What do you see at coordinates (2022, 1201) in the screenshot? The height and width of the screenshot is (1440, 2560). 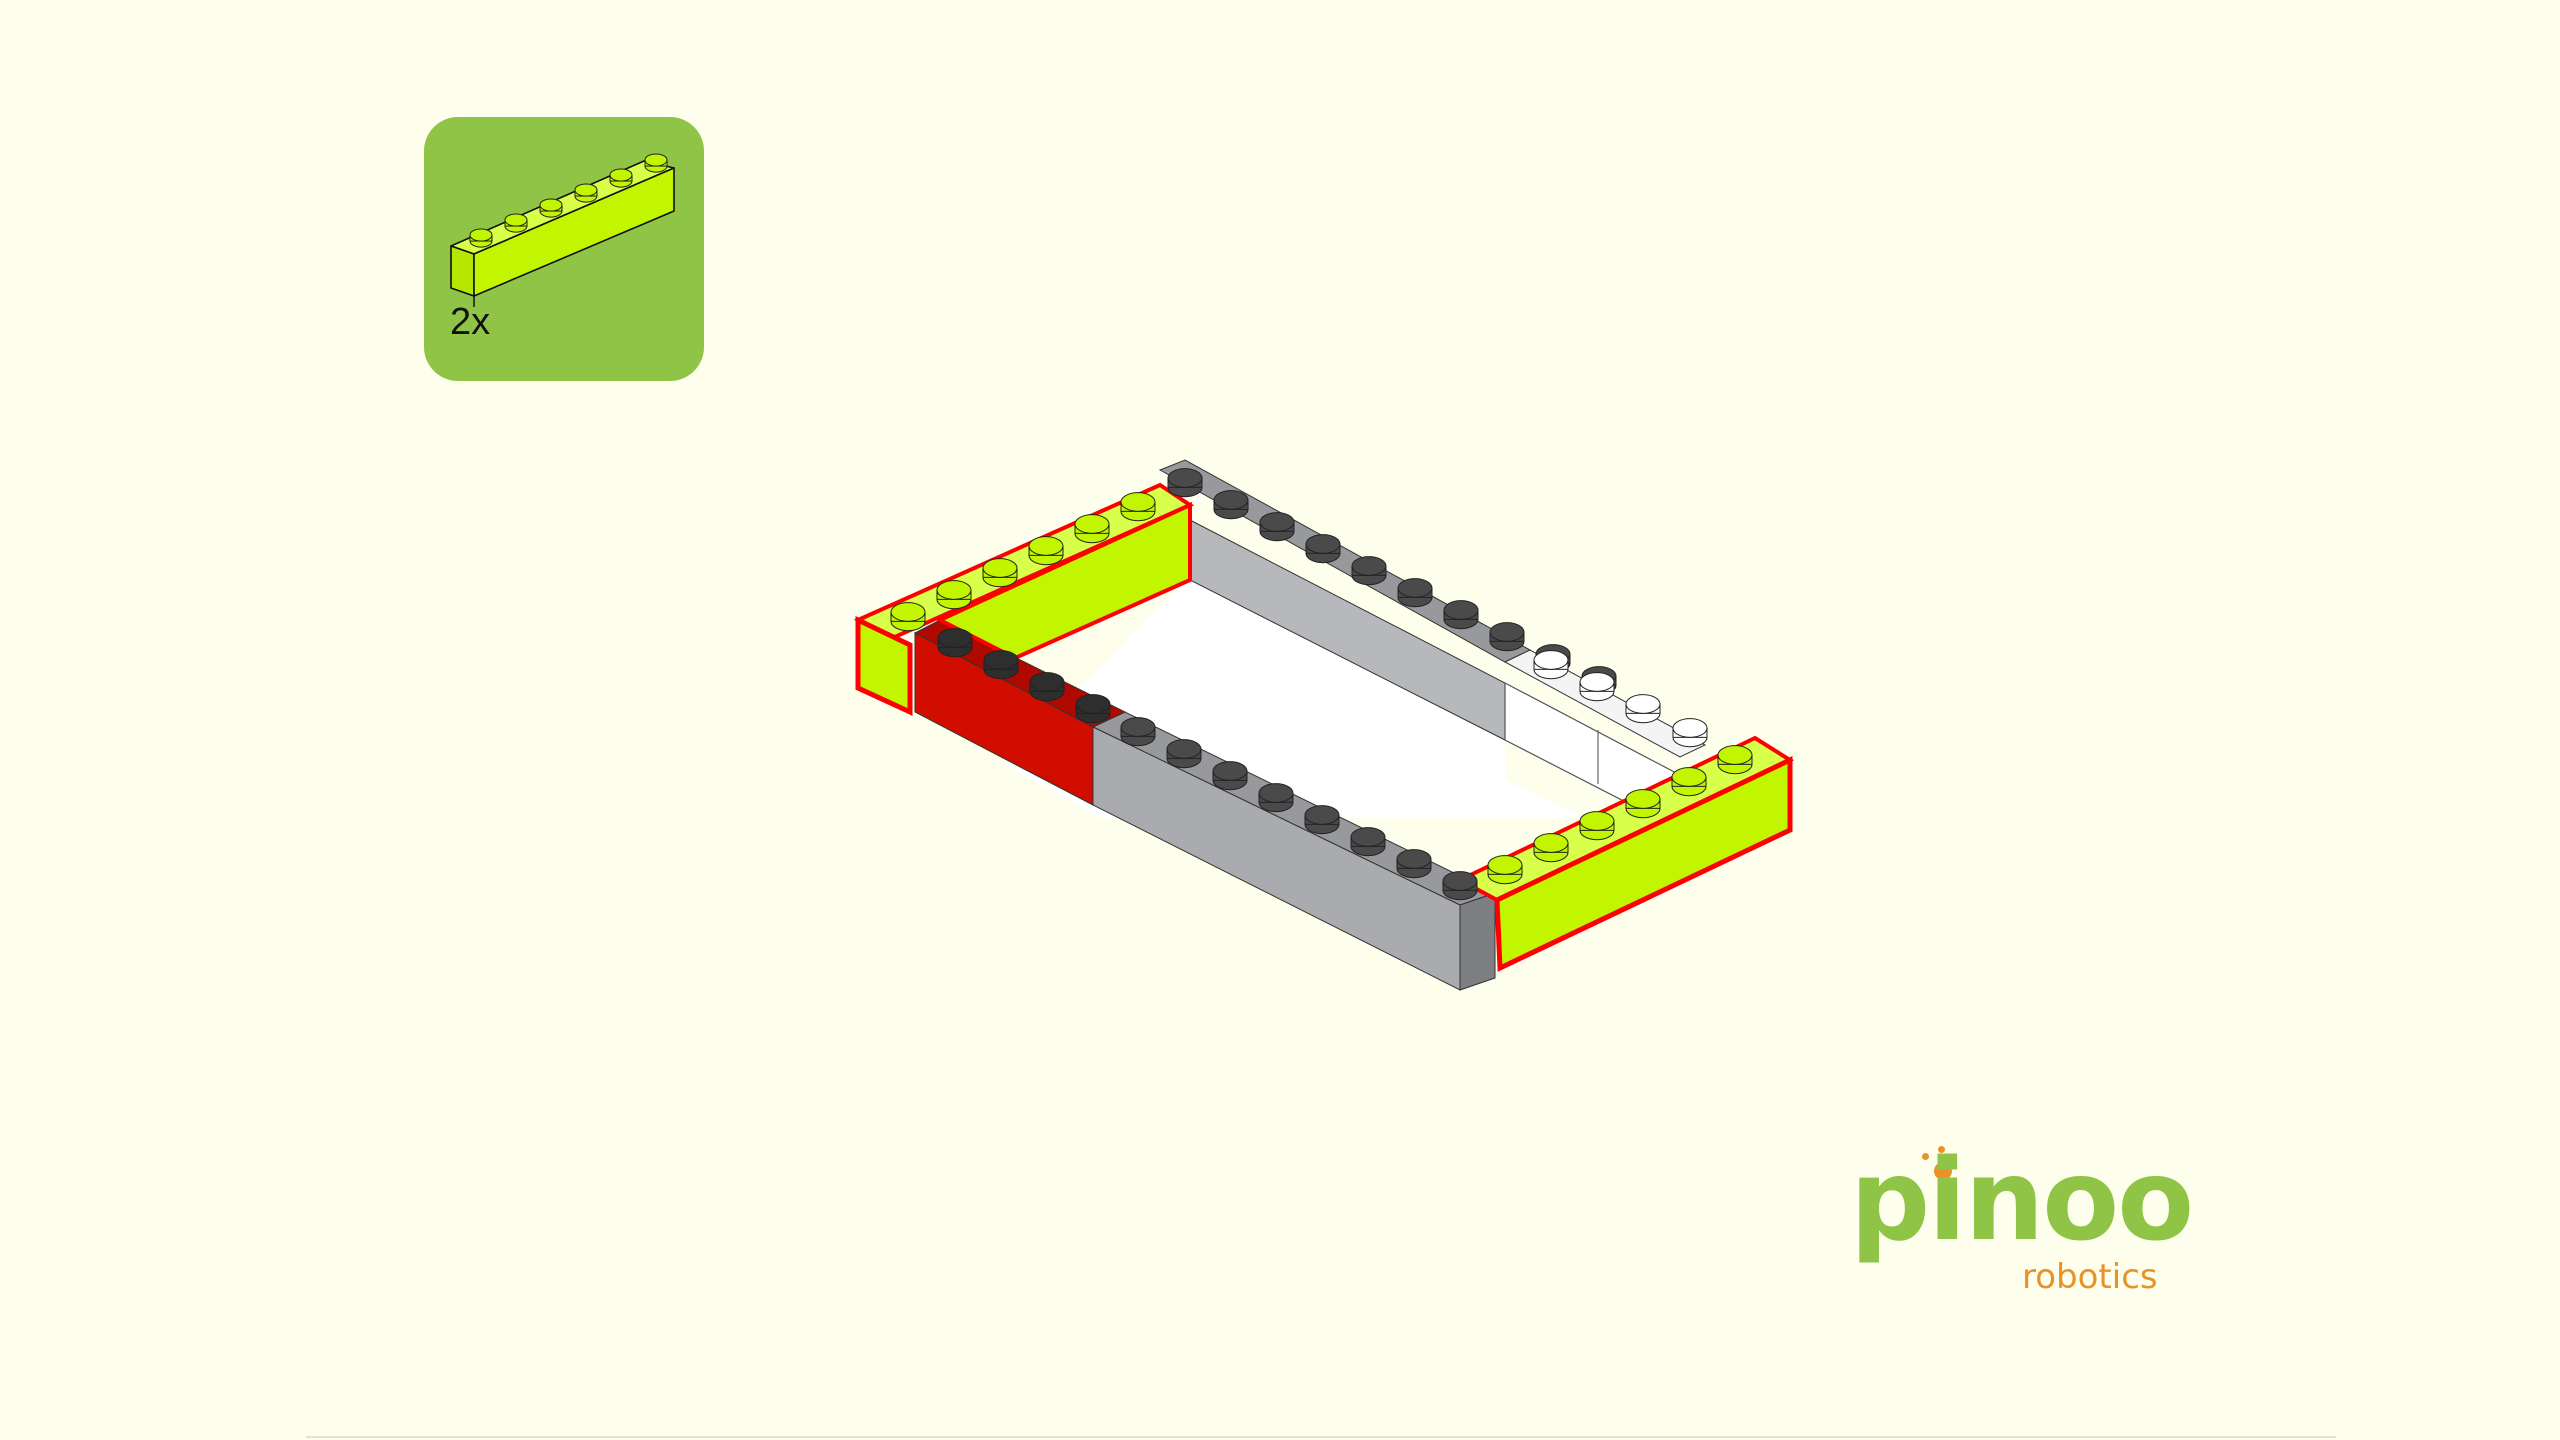 I see `logo-wordmark: pinoo` at bounding box center [2022, 1201].